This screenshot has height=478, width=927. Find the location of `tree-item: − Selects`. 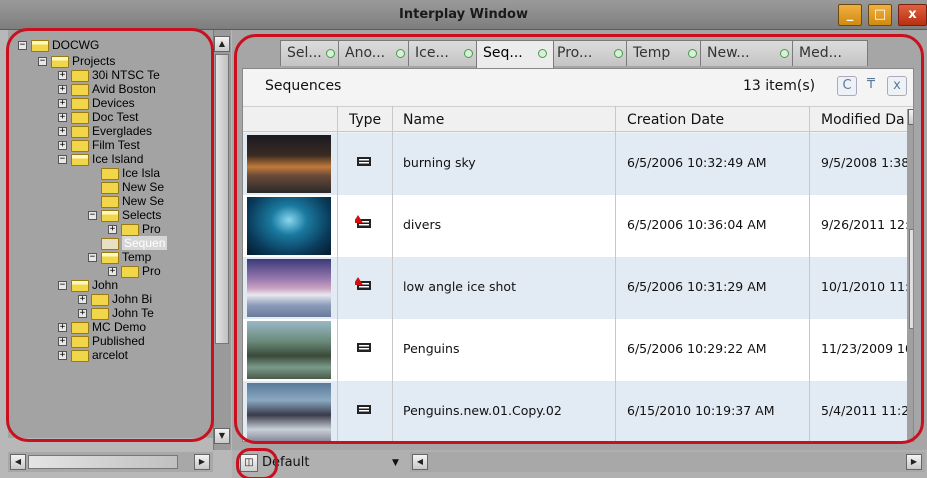

tree-item: − Selects is located at coordinates (124, 215).